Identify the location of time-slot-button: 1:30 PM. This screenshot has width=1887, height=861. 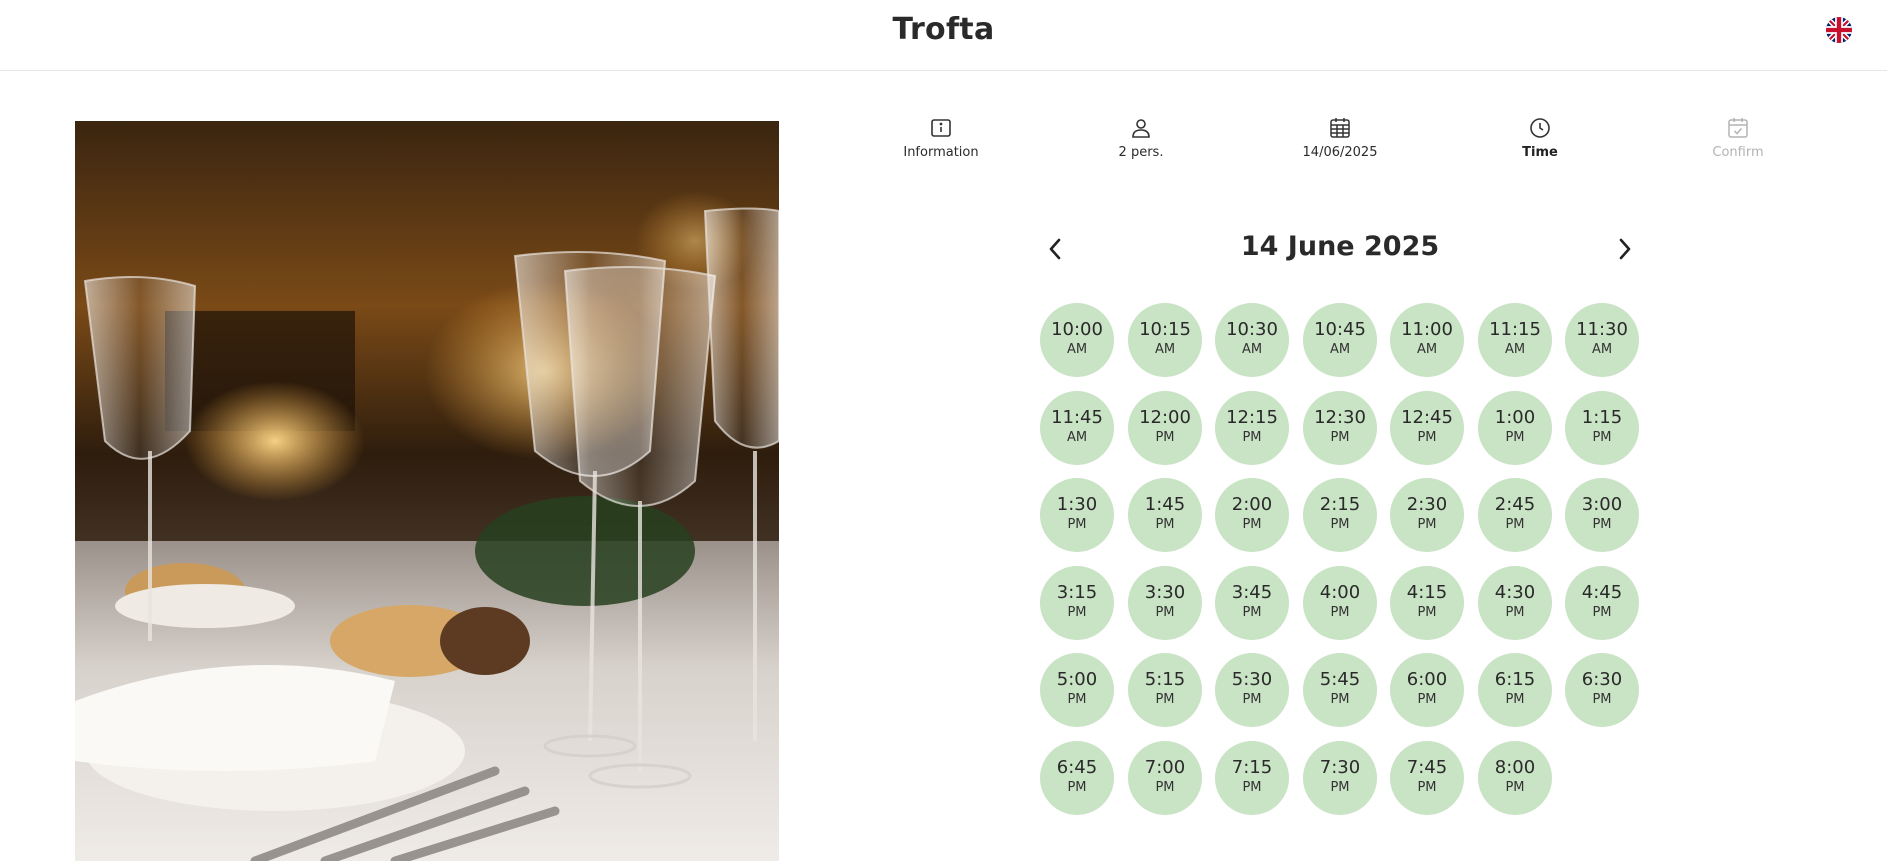
(1077, 515).